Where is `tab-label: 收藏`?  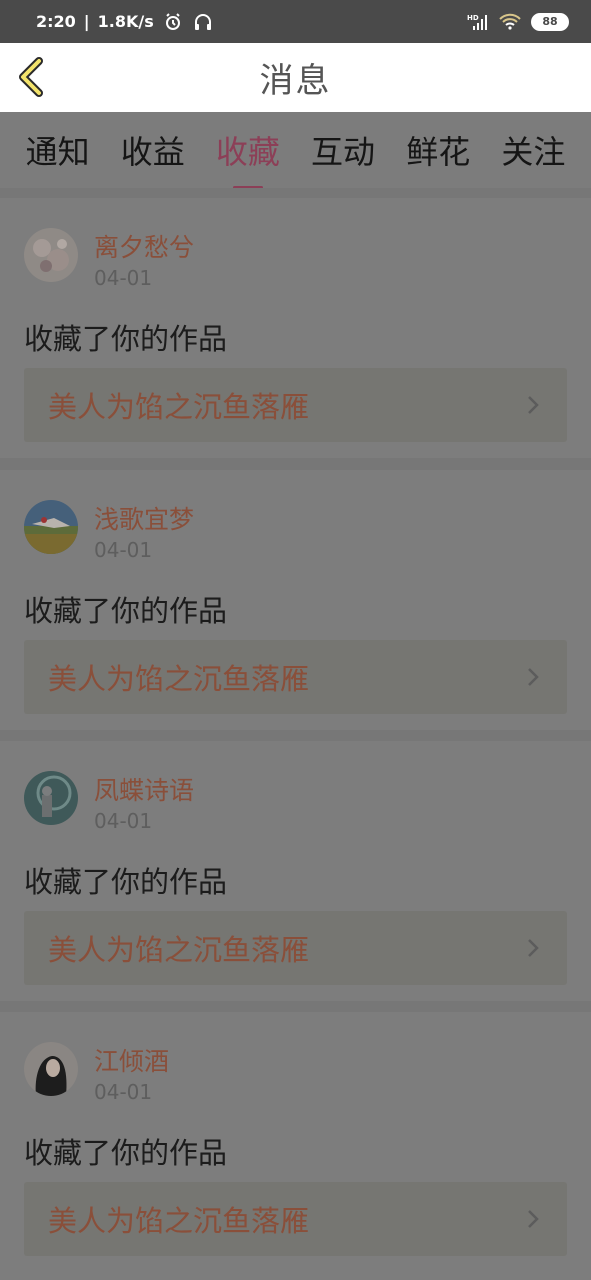 tab-label: 收藏 is located at coordinates (247, 152).